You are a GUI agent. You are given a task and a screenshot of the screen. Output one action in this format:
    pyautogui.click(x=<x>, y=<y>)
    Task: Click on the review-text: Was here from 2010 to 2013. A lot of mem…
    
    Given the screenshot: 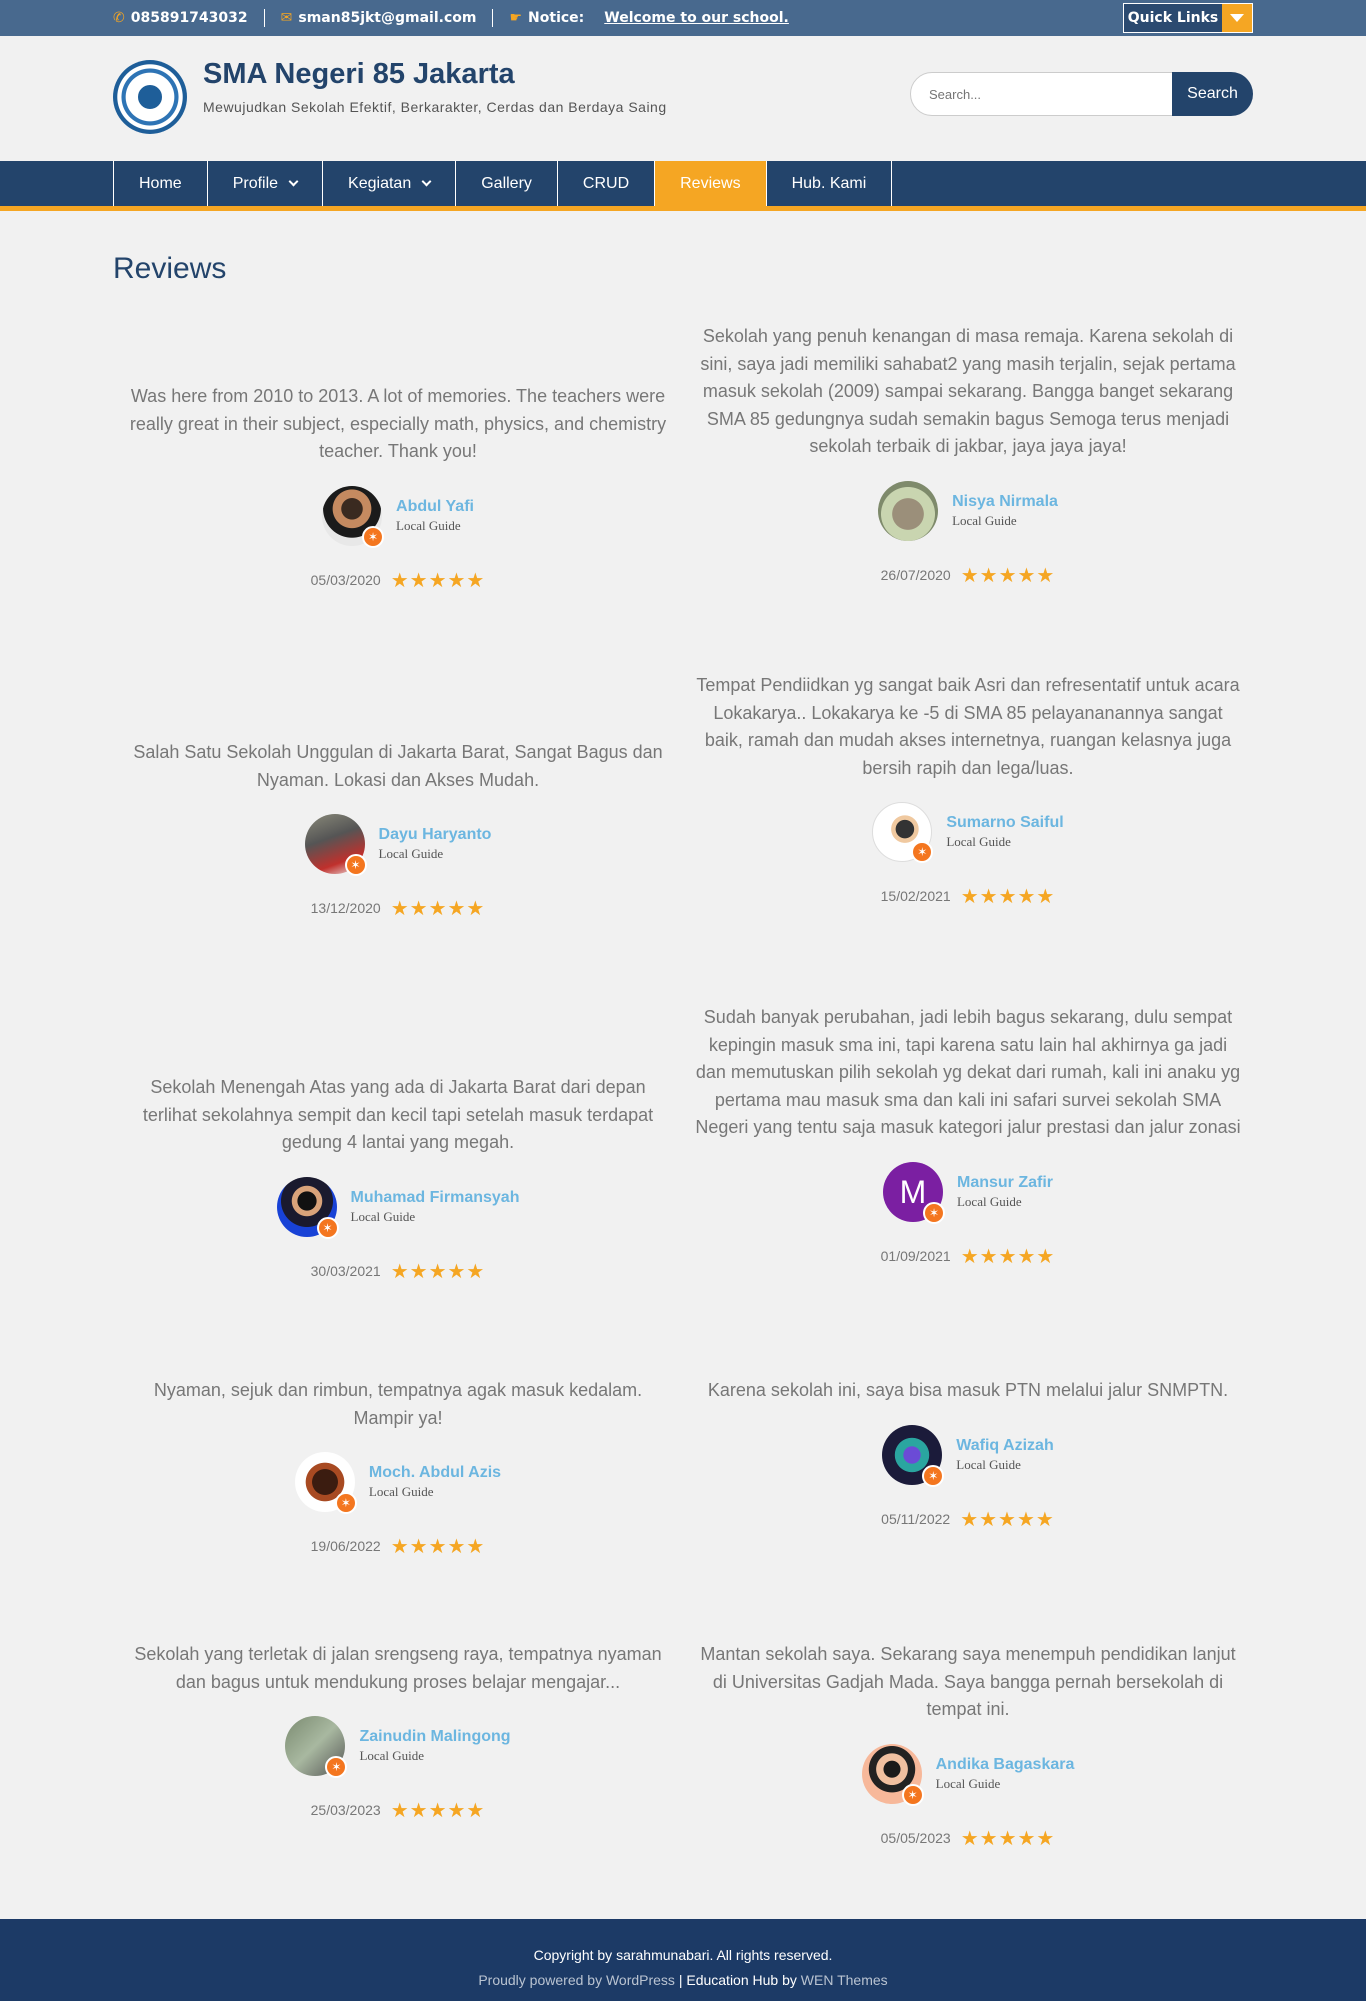 What is the action you would take?
    pyautogui.click(x=398, y=423)
    